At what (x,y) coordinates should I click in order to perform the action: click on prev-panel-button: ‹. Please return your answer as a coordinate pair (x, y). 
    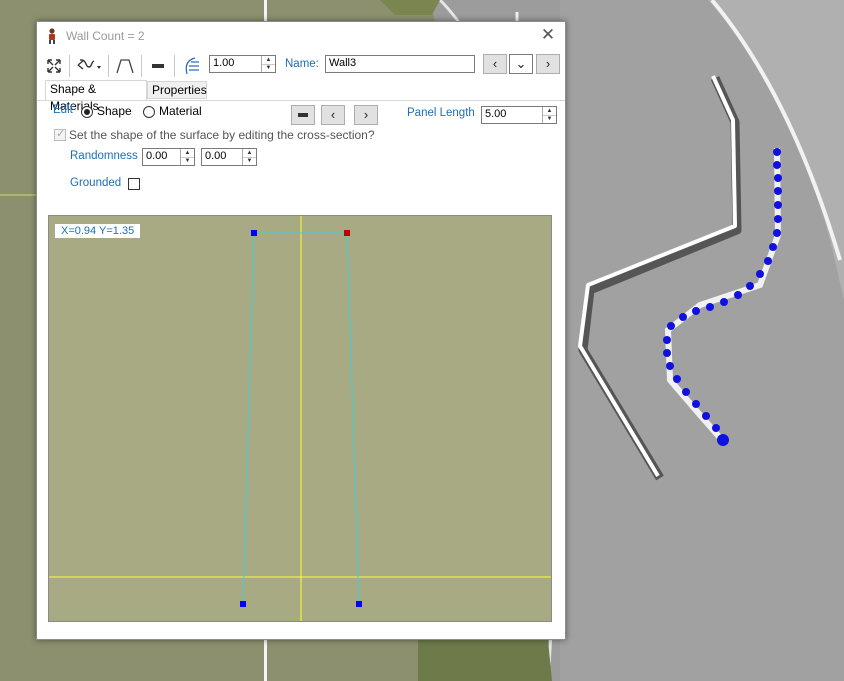
    Looking at the image, I should click on (333, 115).